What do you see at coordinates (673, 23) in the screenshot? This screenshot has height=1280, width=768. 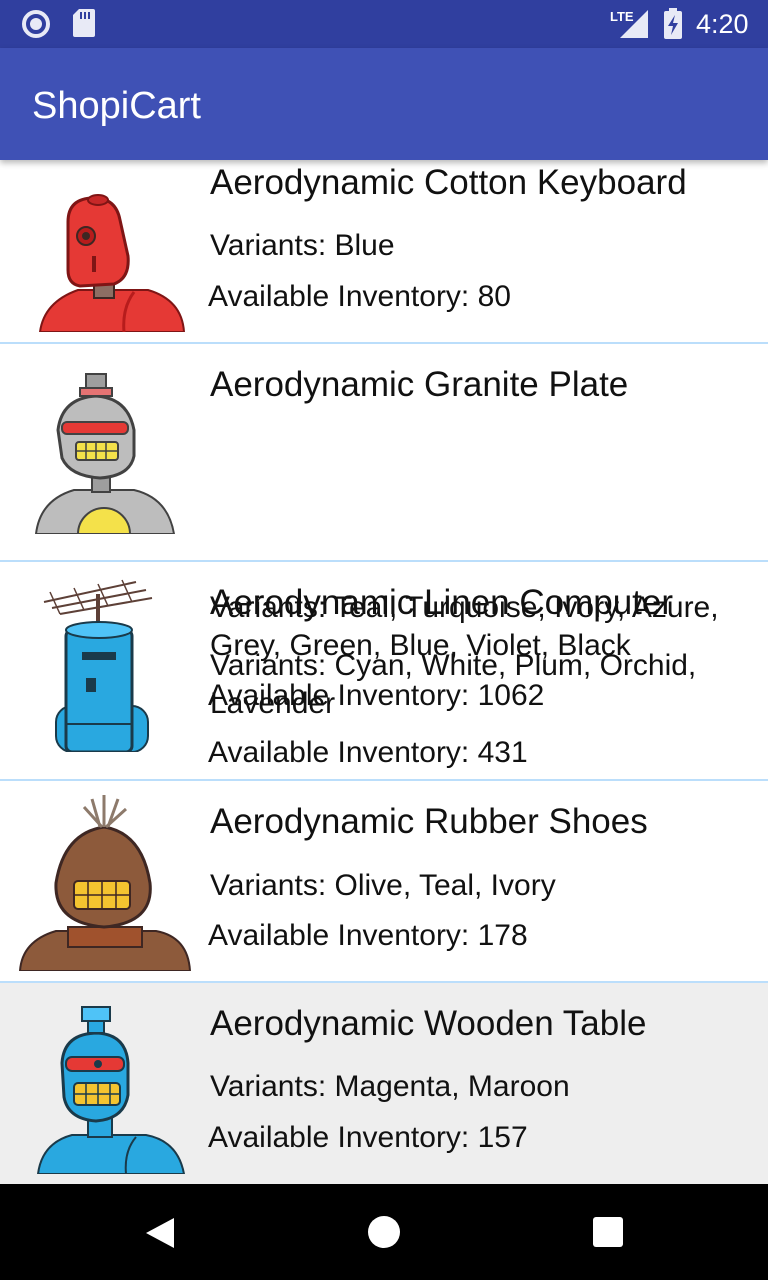 I see `battery-charging-icon` at bounding box center [673, 23].